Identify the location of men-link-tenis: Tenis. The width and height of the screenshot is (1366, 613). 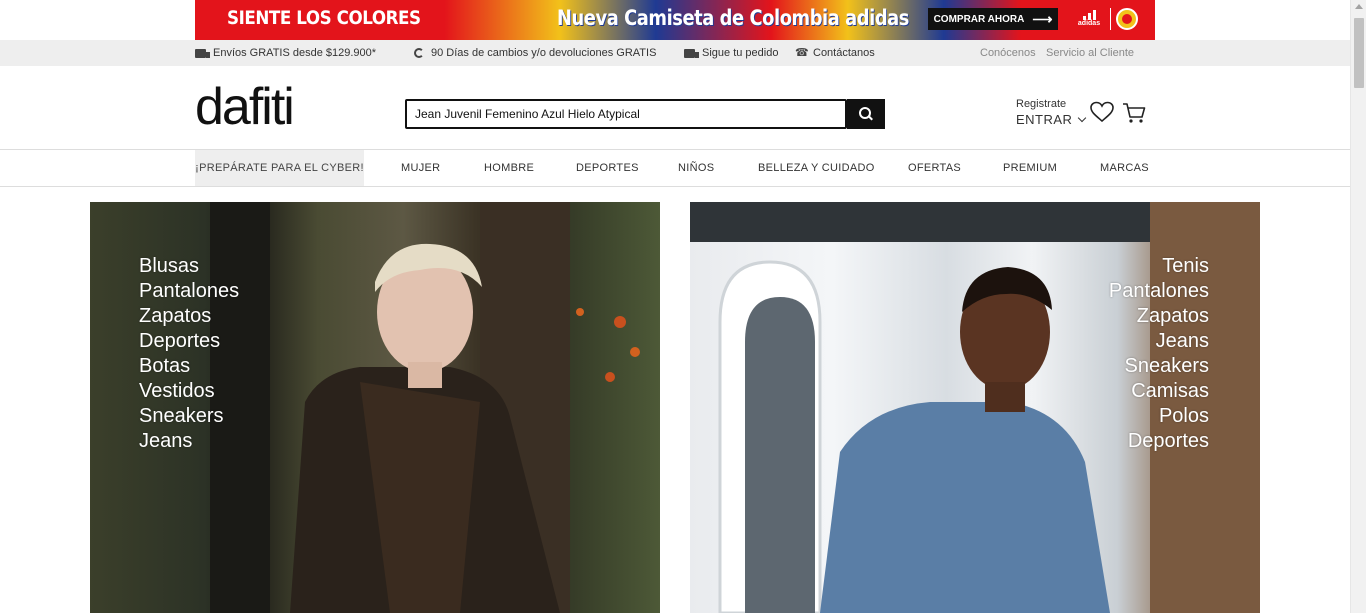
(1159, 266).